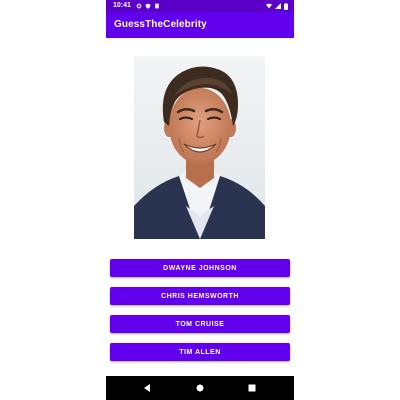 This screenshot has height=400, width=400. What do you see at coordinates (200, 296) in the screenshot?
I see `answer-button-chris-hemsworth: CHRIS HEMSWORTH` at bounding box center [200, 296].